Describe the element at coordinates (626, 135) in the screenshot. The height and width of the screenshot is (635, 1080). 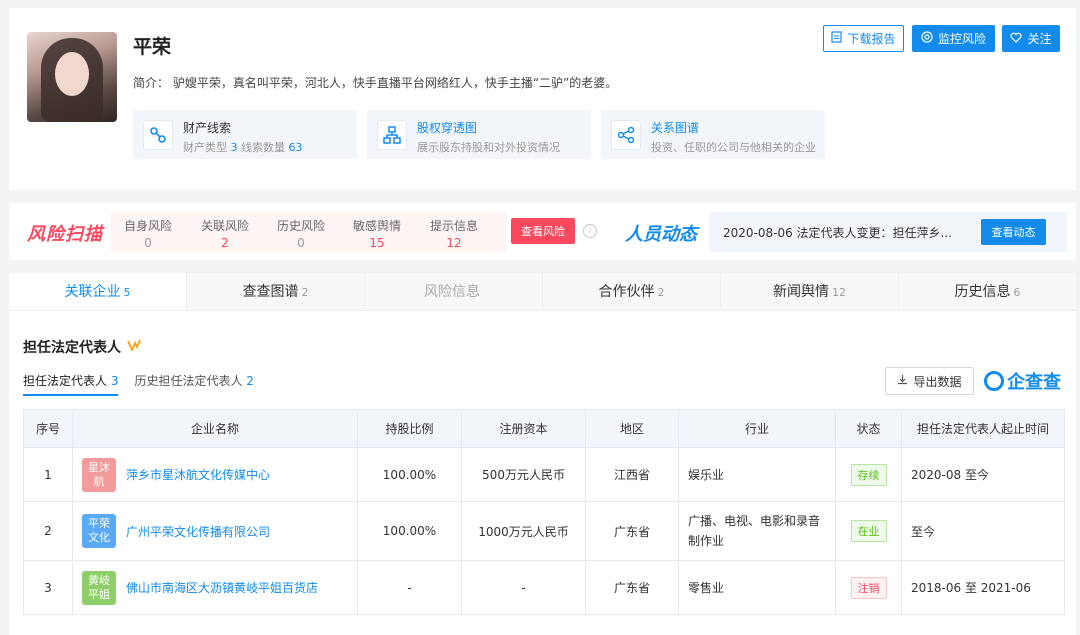
I see `share-icon` at that location.